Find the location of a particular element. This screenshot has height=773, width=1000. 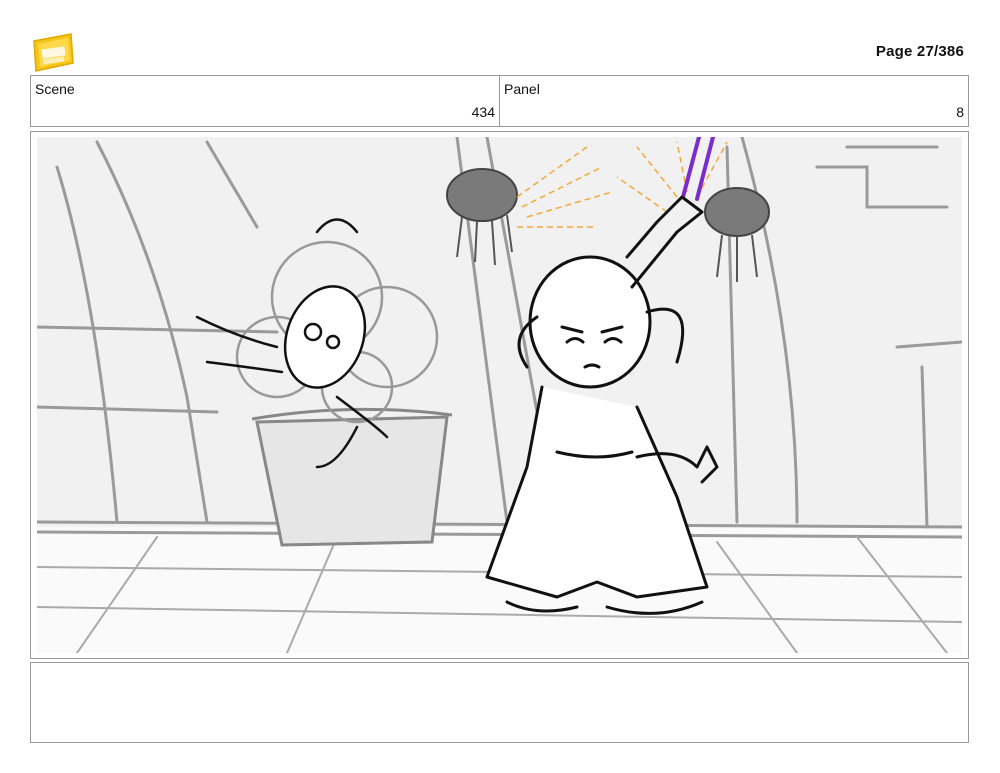

panel-label: Panel is located at coordinates (522, 89).